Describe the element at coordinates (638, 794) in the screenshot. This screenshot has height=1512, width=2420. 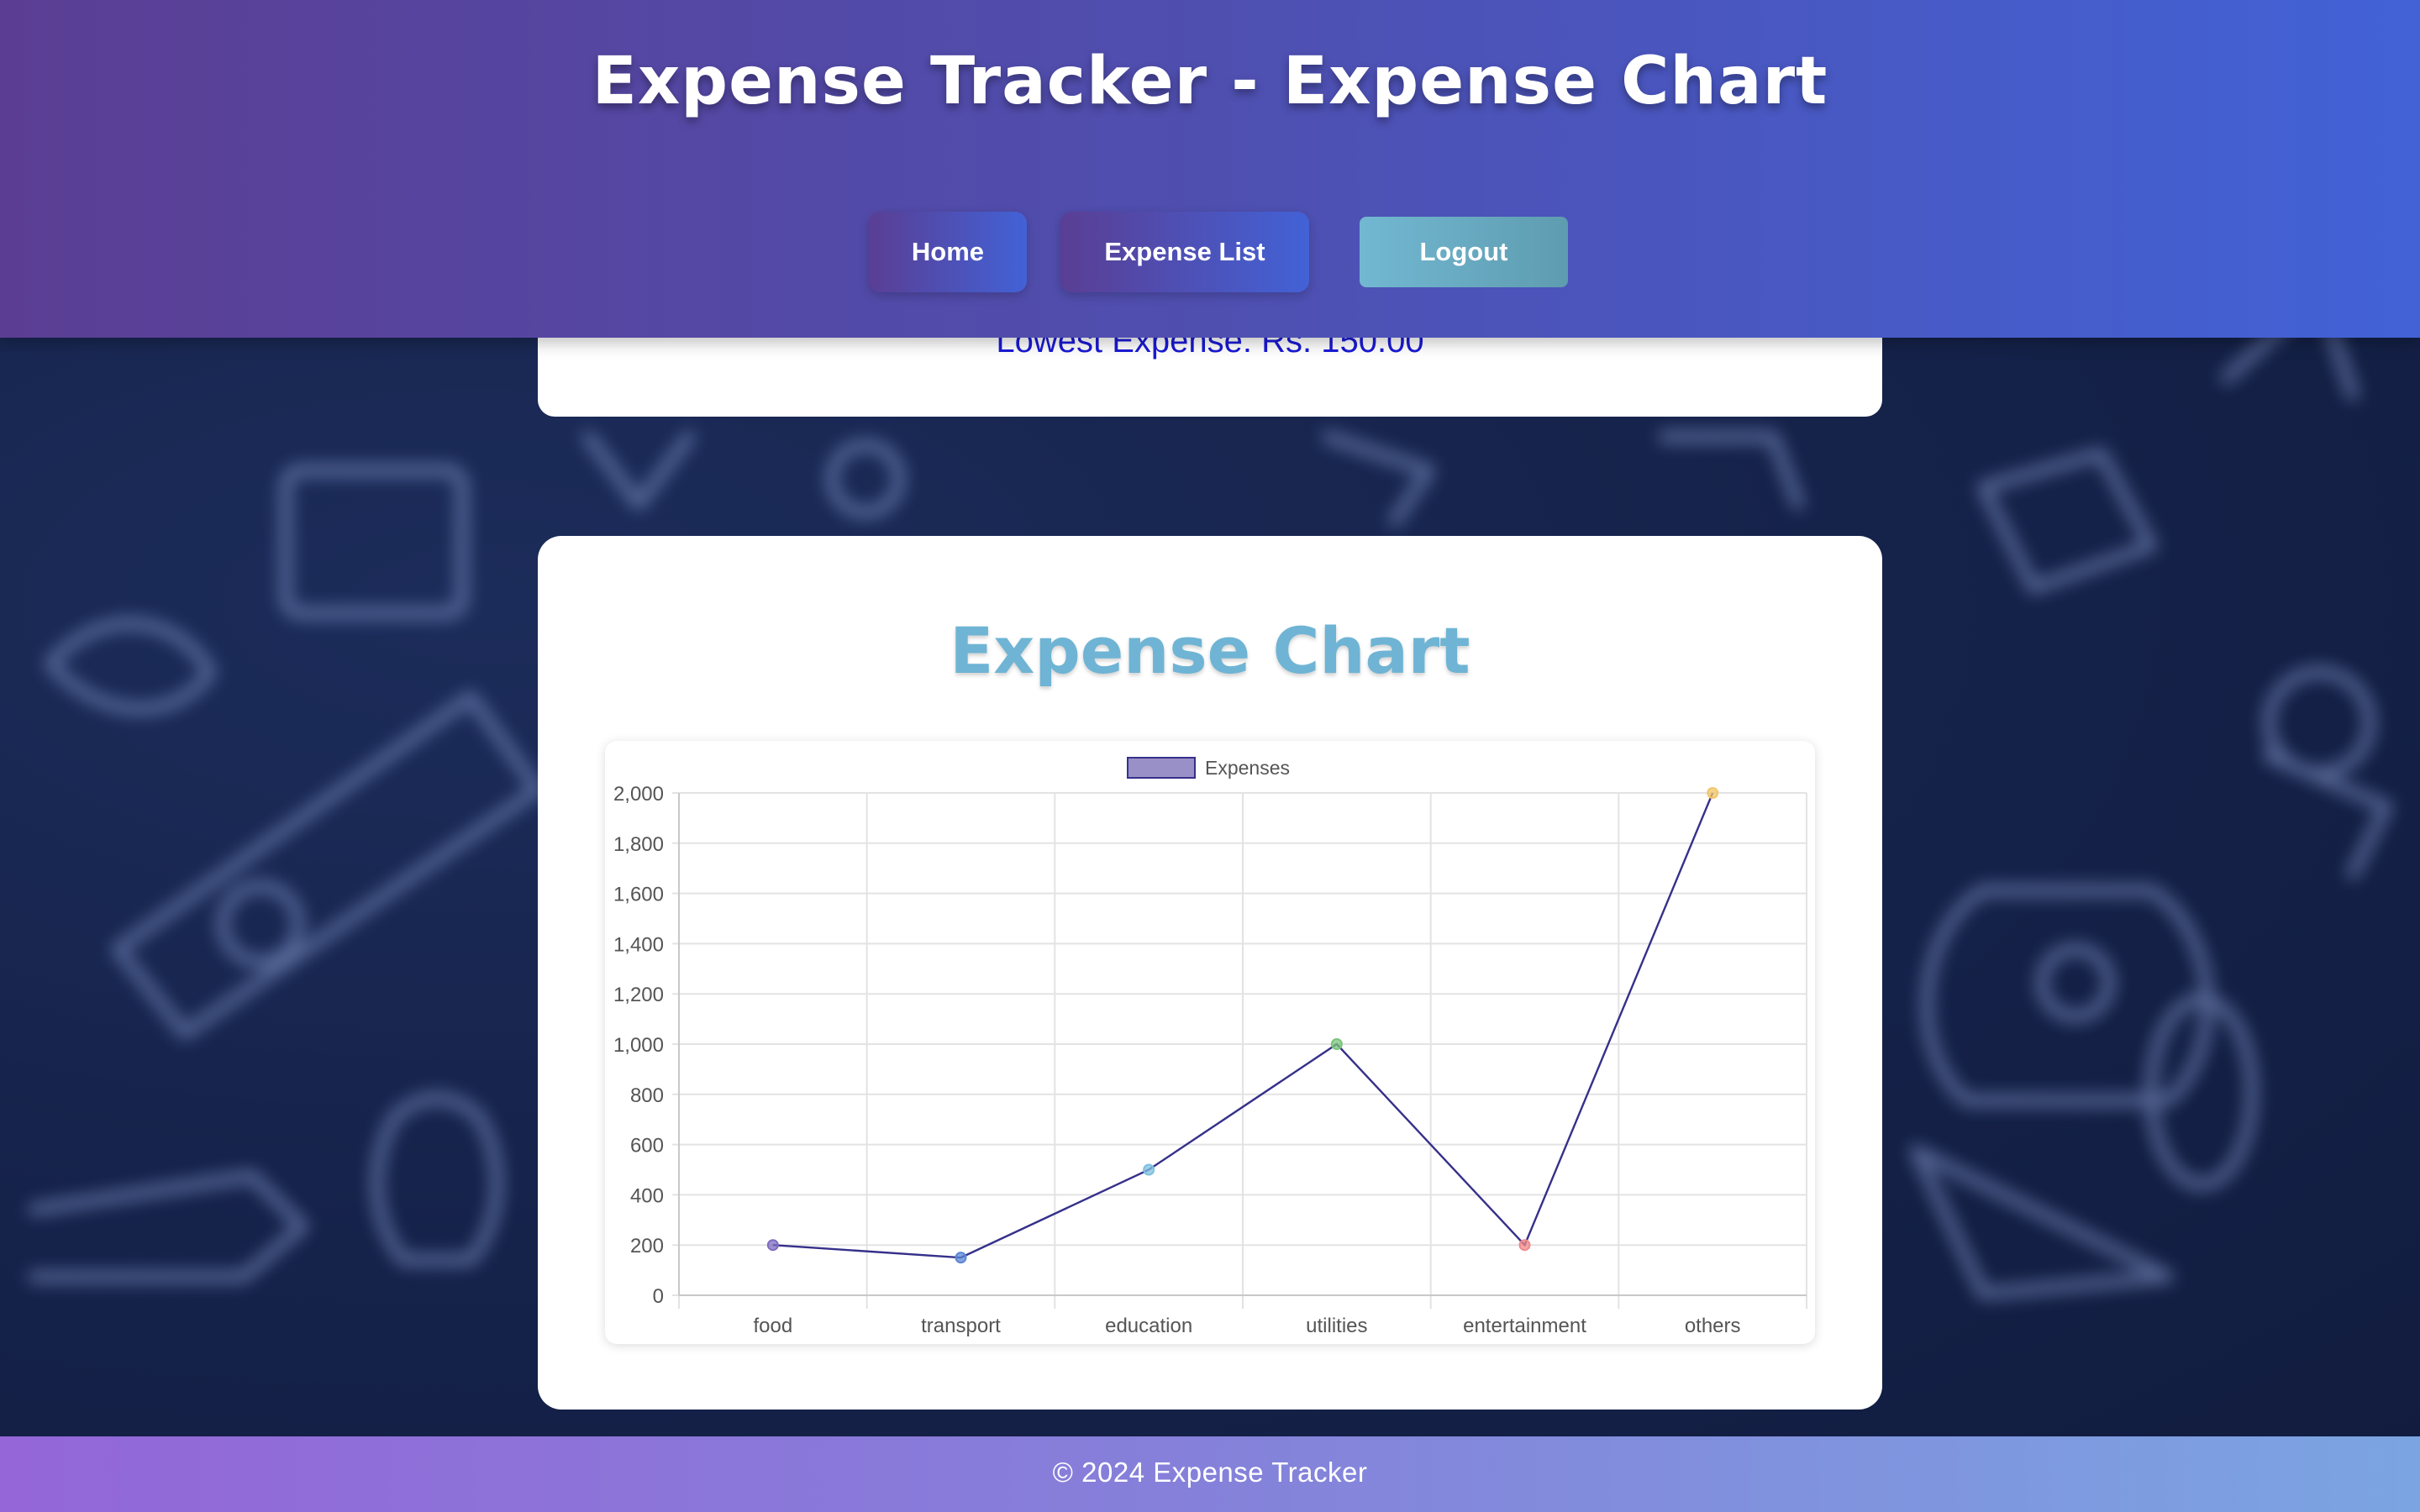
I see `y-tick-label: 2,000` at that location.